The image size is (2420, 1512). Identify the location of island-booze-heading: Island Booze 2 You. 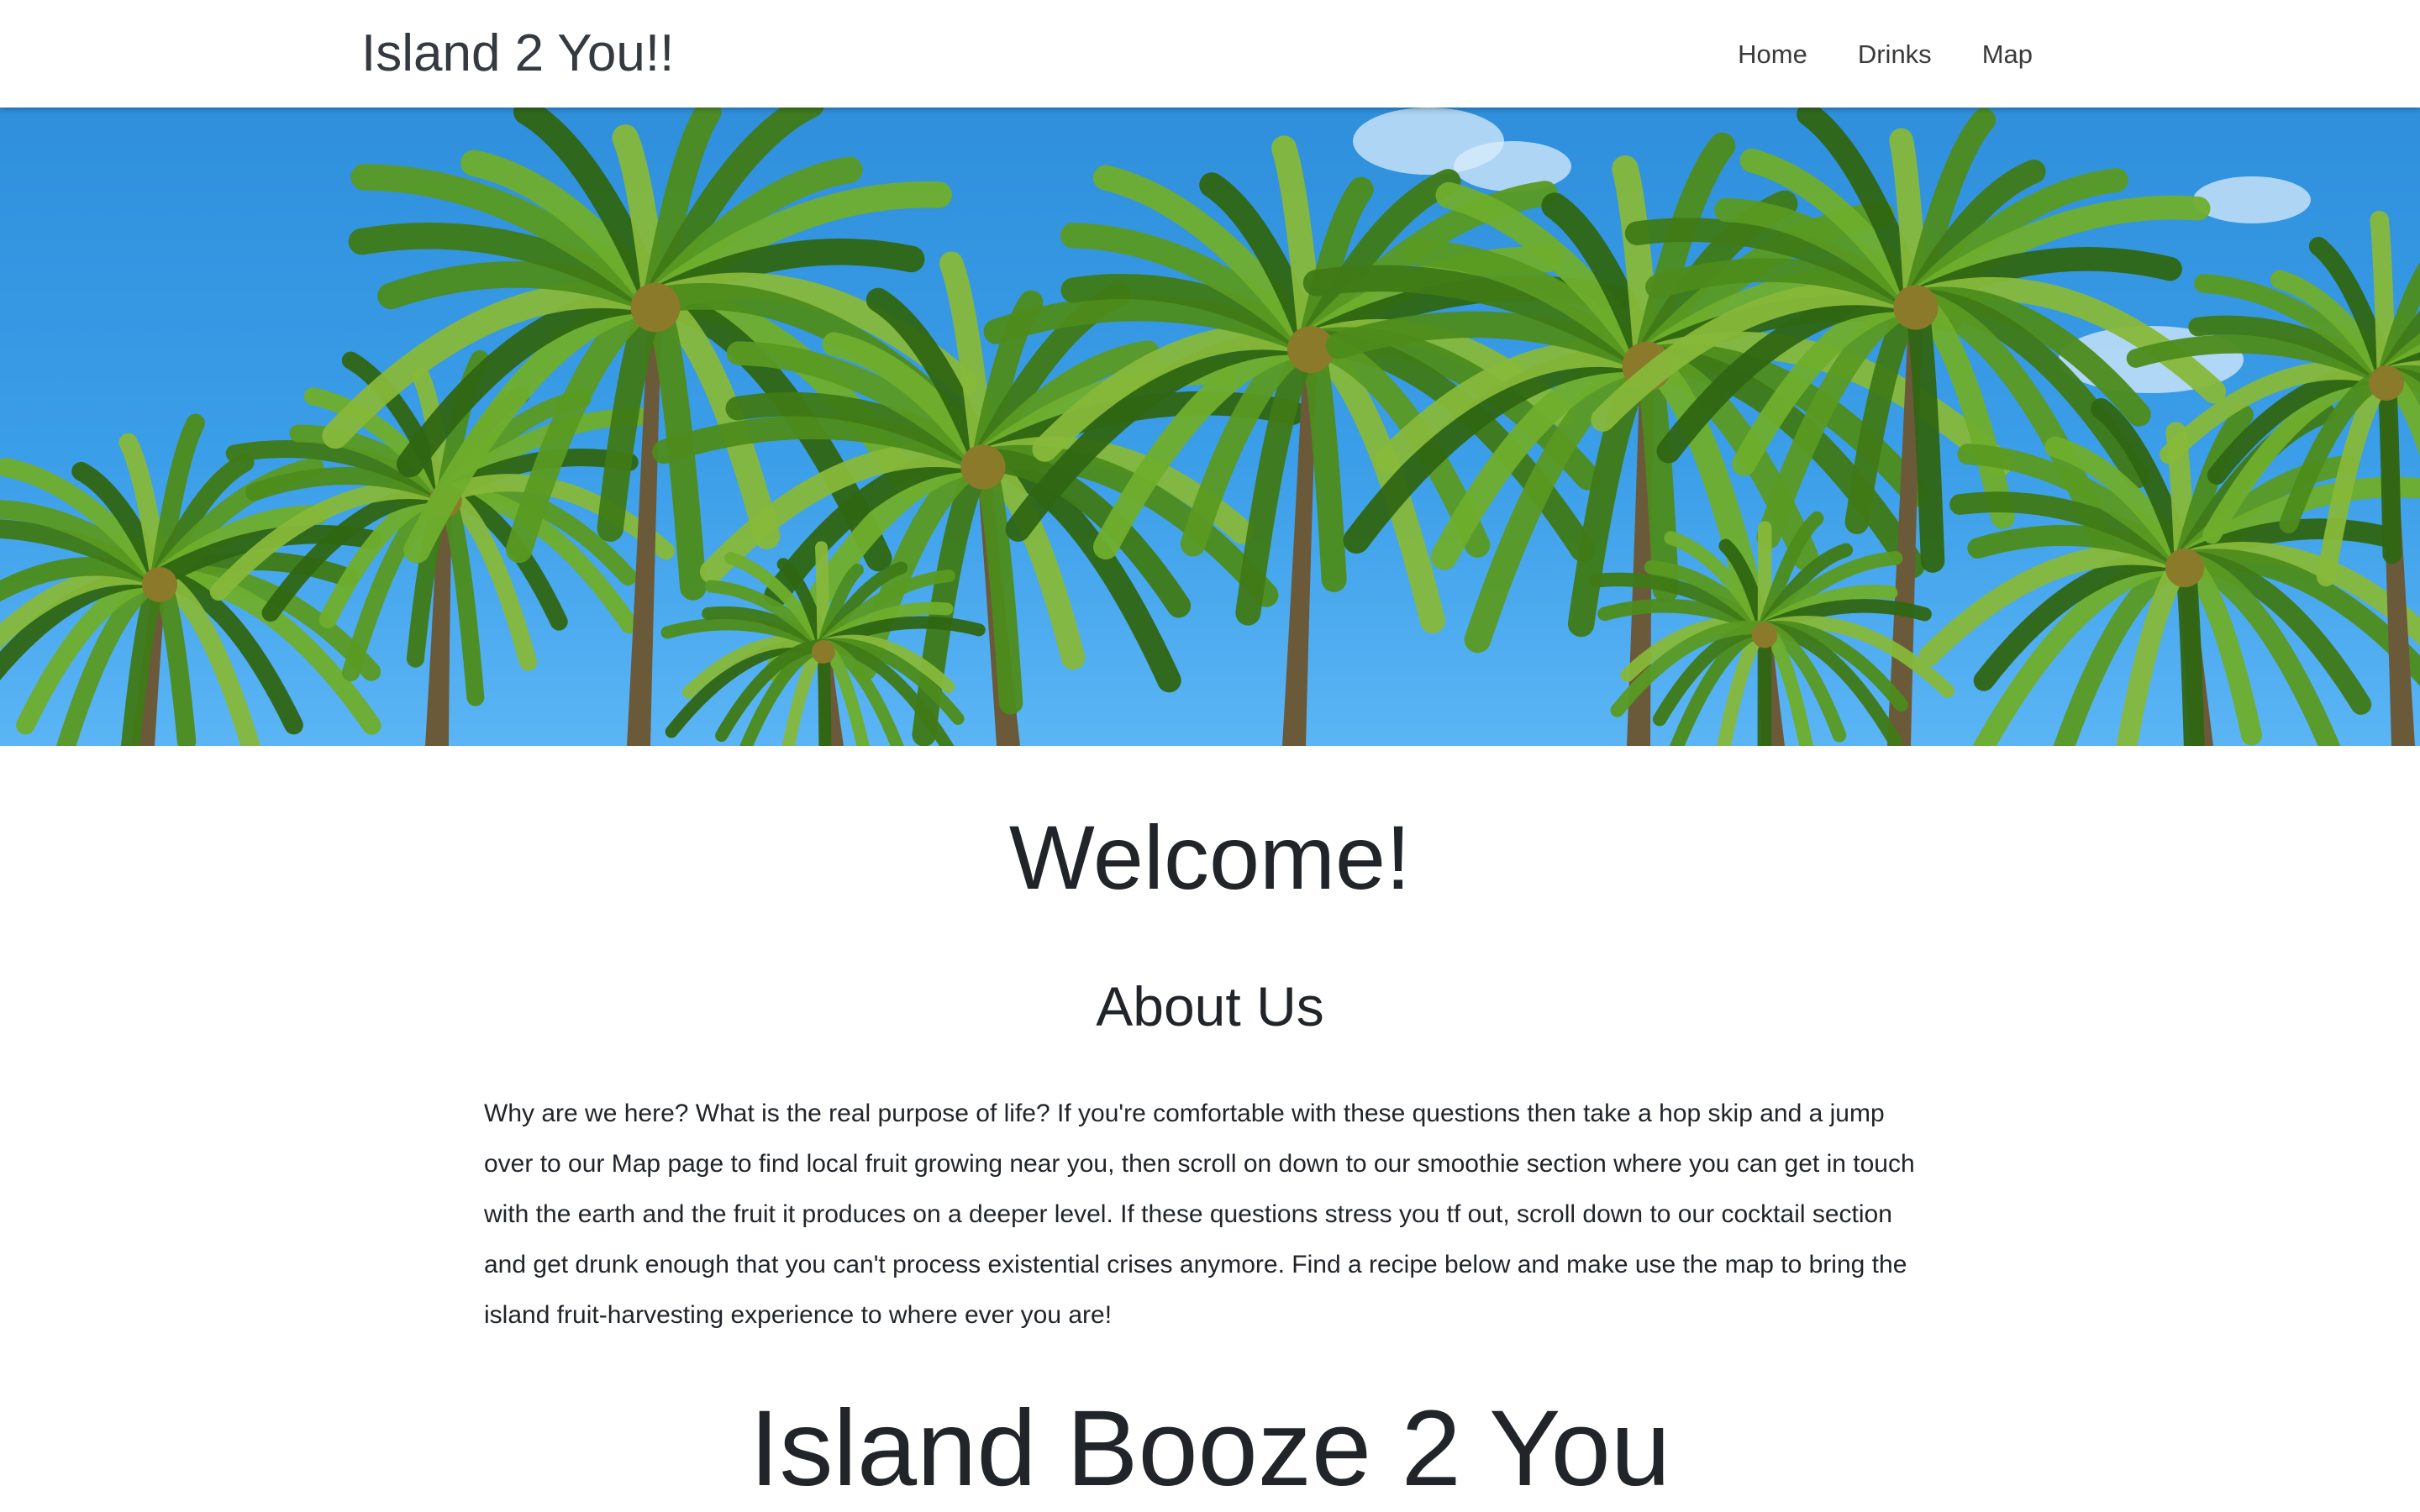
(1210, 1449).